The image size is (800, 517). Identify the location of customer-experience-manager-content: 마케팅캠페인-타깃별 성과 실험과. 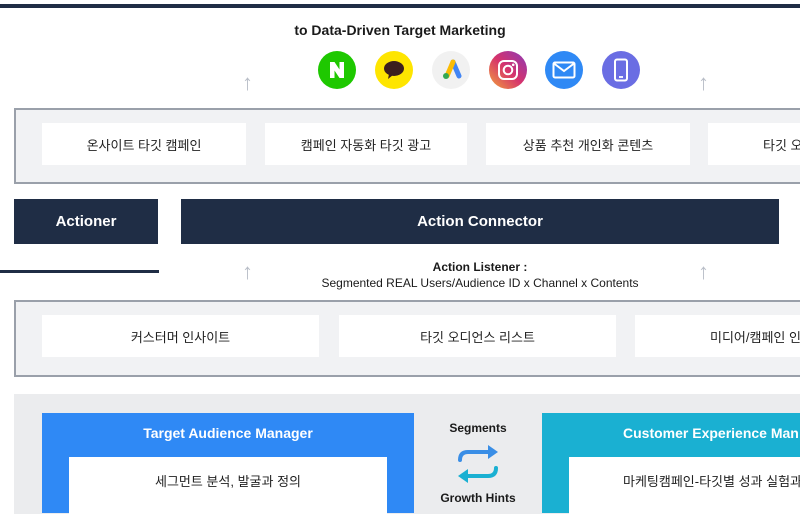
(684, 487).